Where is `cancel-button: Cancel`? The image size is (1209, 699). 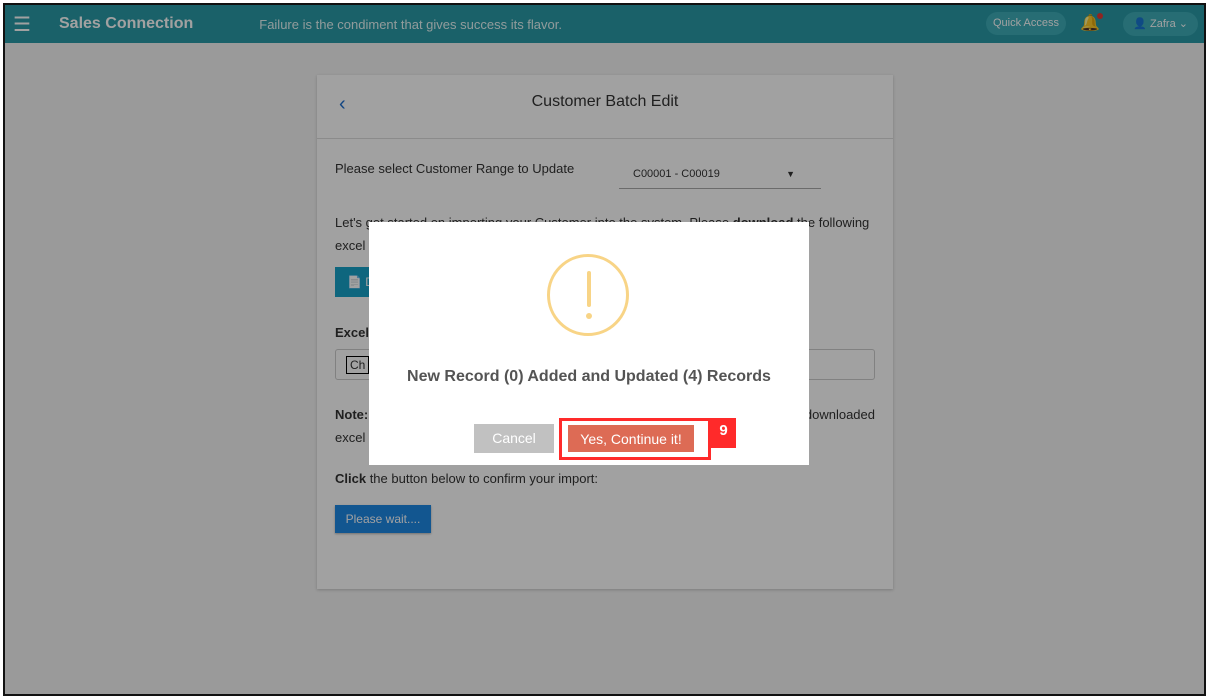 cancel-button: Cancel is located at coordinates (514, 438).